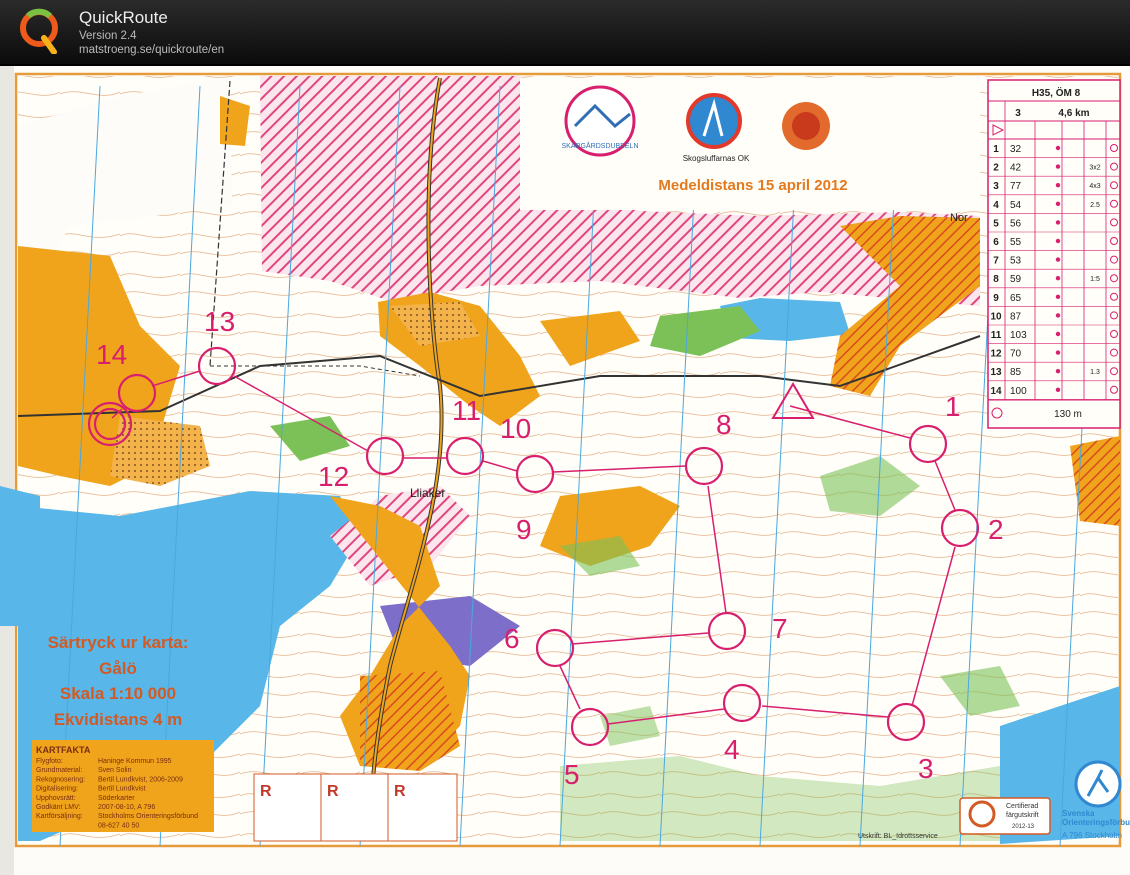  What do you see at coordinates (996, 223) in the screenshot?
I see `desc-row-number: 5` at bounding box center [996, 223].